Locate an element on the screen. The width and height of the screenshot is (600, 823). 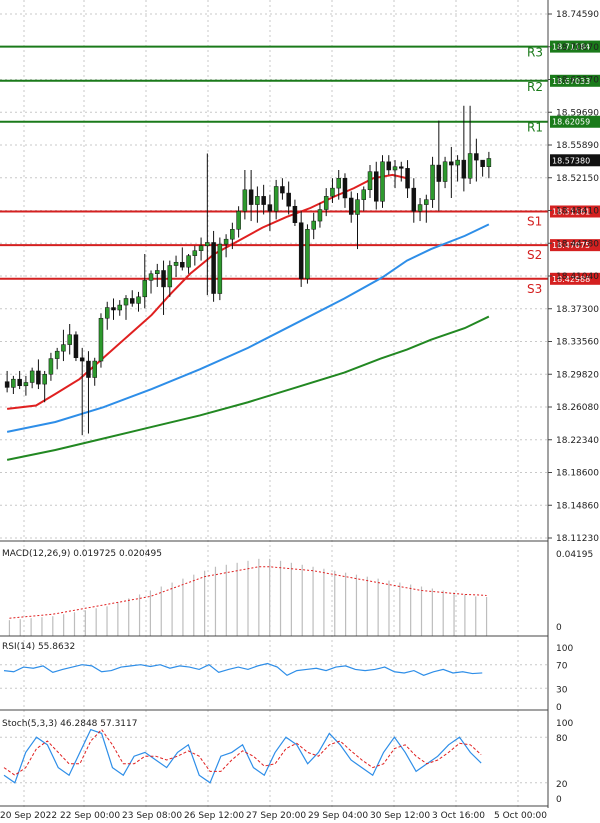
level-name-s2: S2 is located at coordinates (534, 255).